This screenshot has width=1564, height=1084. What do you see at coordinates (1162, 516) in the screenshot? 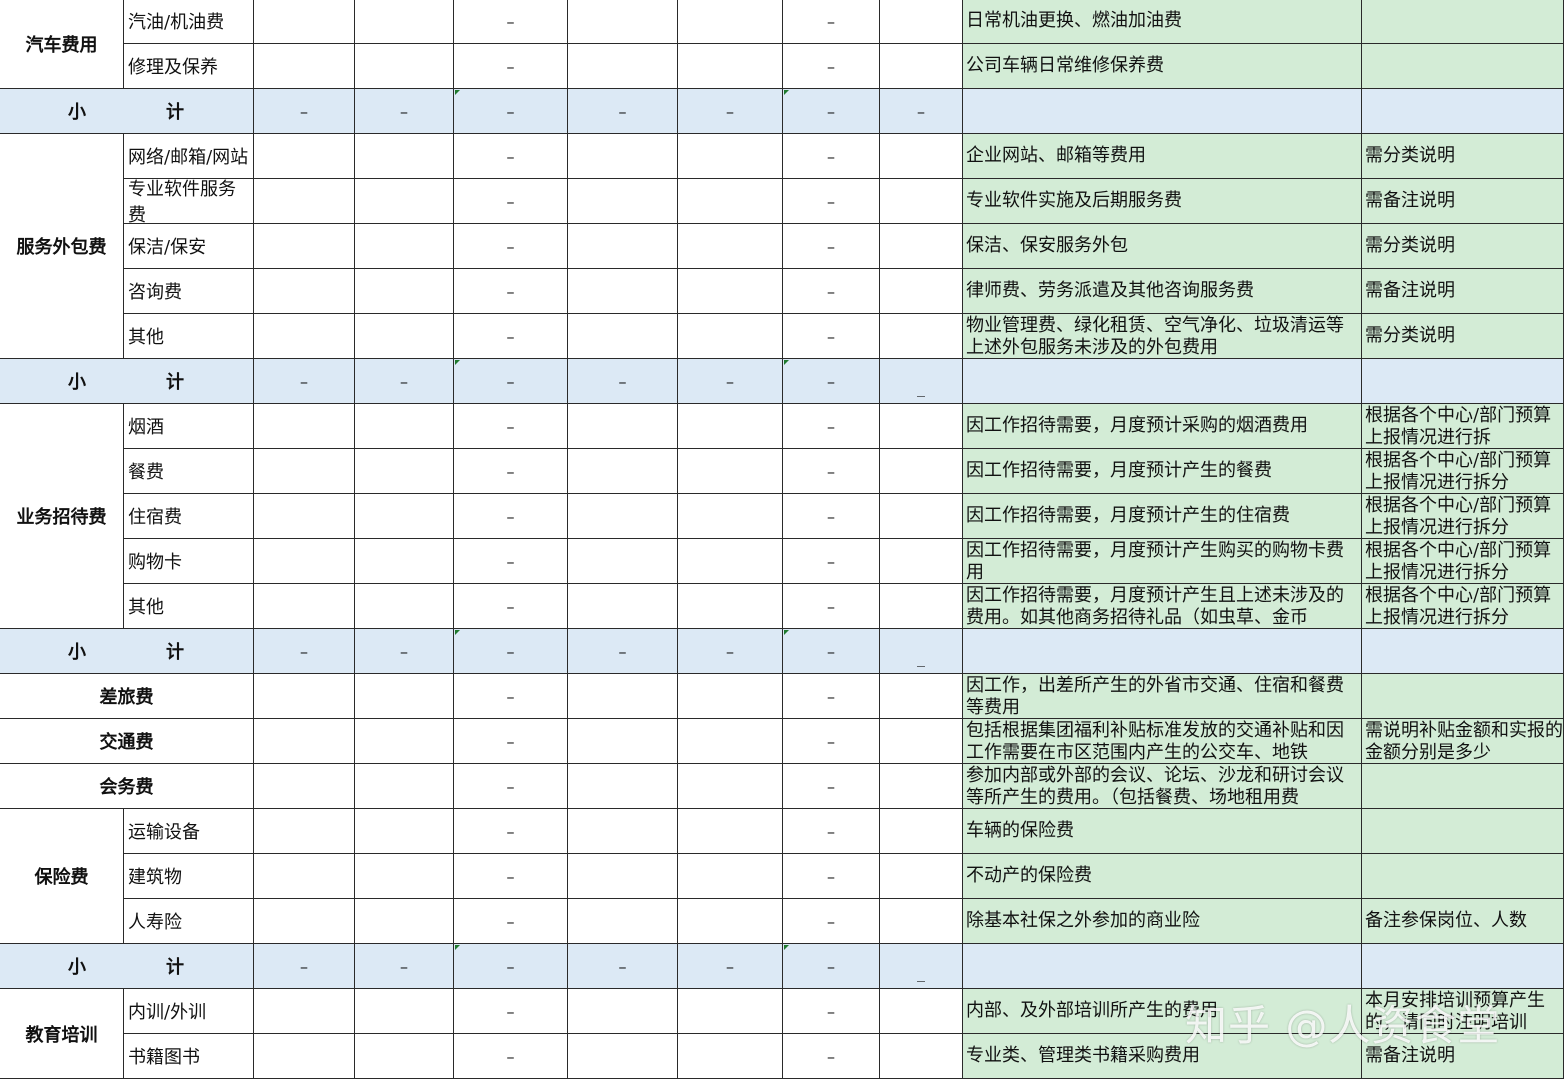
I see `description-cell: 因工作招待需要，月度预计产生的住宿费` at bounding box center [1162, 516].